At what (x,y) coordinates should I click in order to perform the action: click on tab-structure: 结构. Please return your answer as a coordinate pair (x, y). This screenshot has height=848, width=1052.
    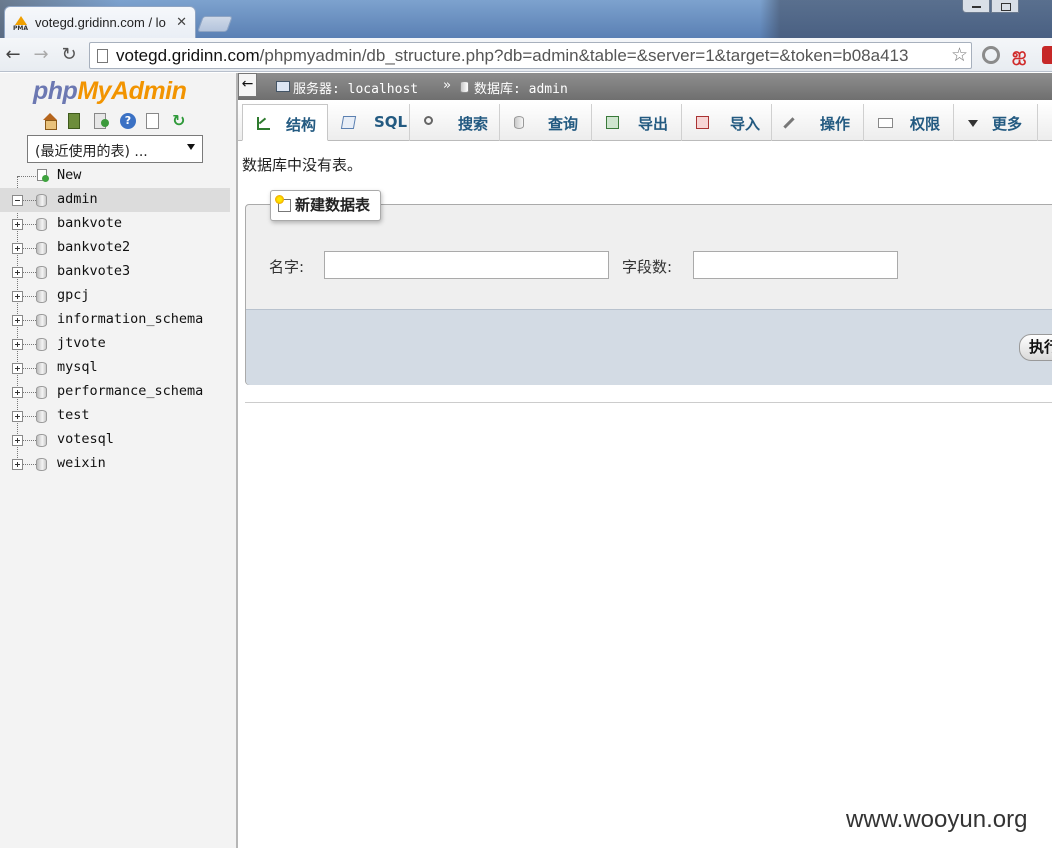
    Looking at the image, I should click on (285, 122).